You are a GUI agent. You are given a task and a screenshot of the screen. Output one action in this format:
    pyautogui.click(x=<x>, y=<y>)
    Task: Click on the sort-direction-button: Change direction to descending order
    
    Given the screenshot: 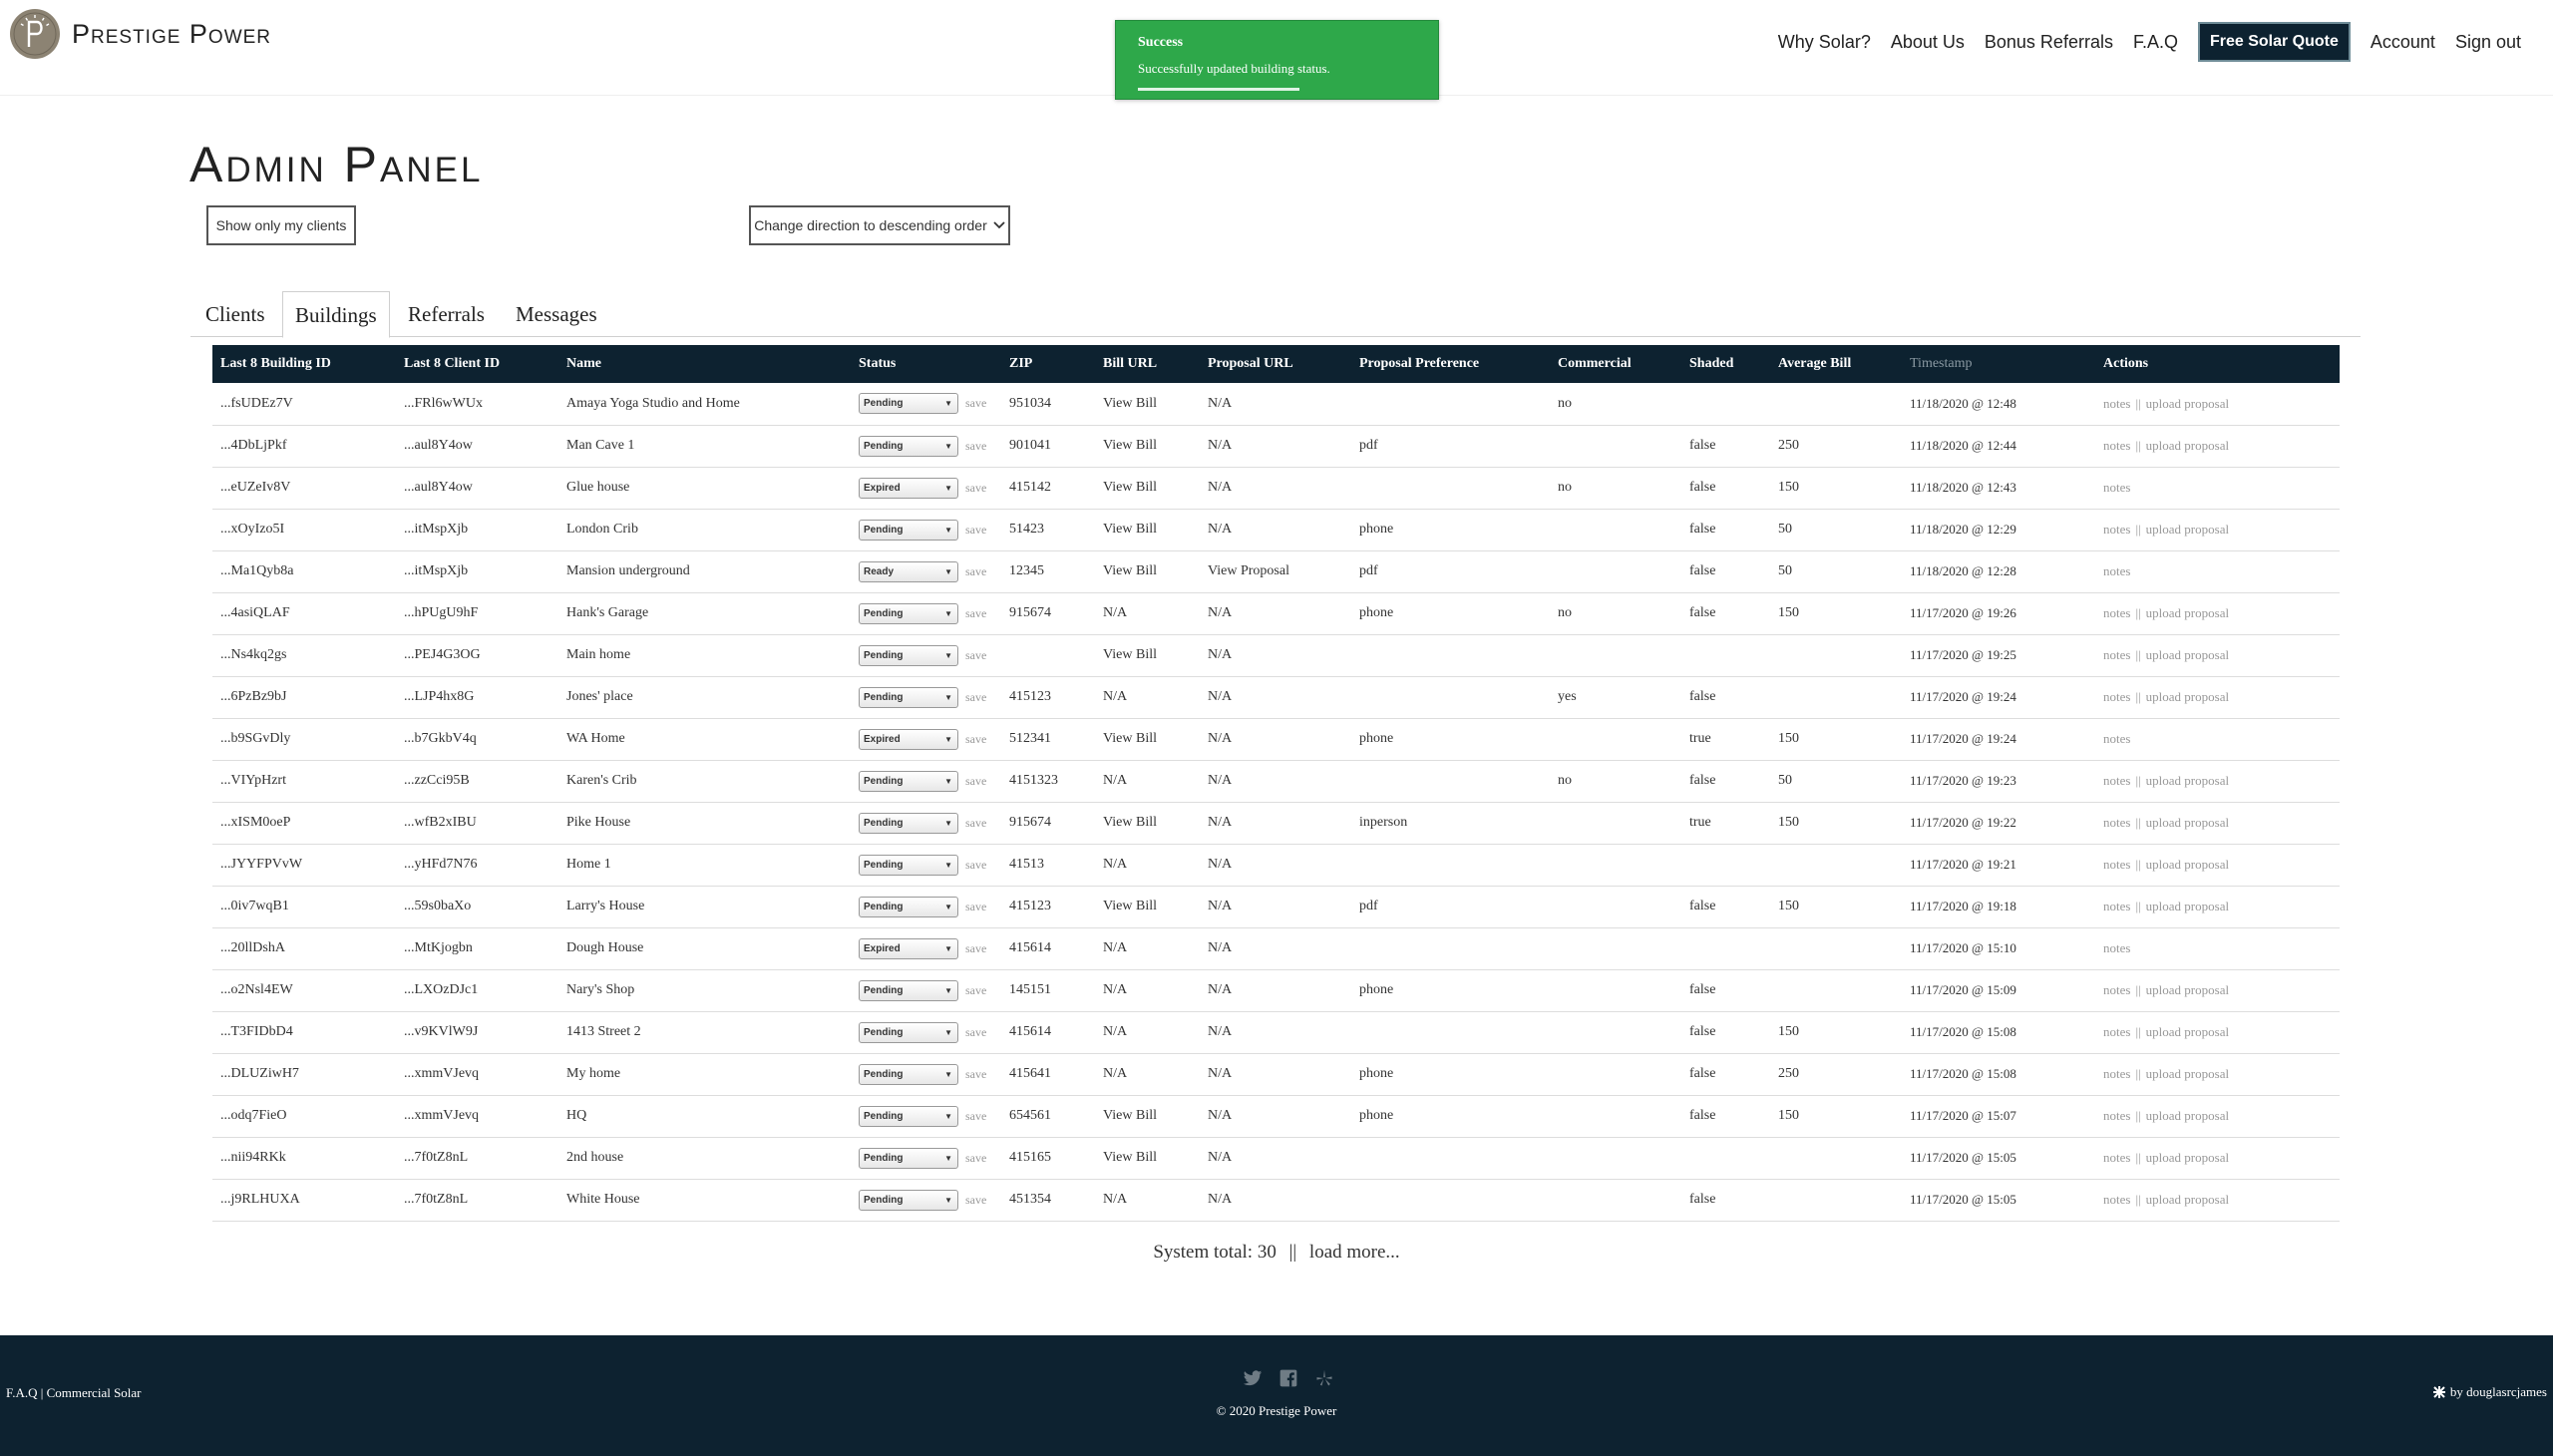 What is the action you would take?
    pyautogui.click(x=880, y=225)
    